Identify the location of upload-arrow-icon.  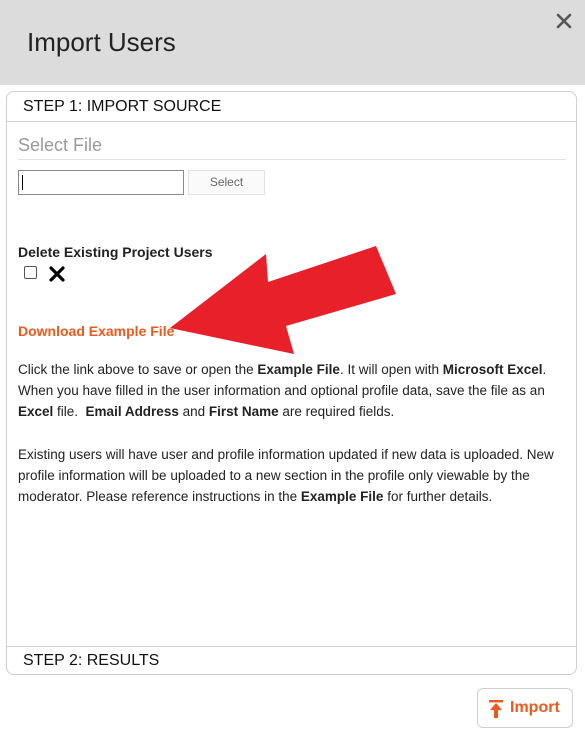
(496, 709).